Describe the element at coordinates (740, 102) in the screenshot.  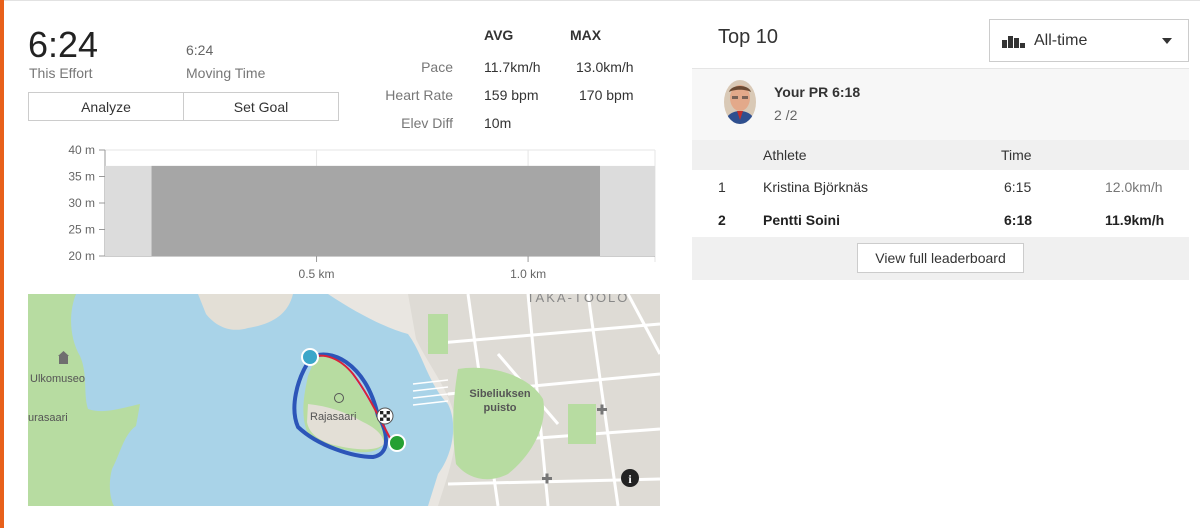
I see `avatar` at that location.